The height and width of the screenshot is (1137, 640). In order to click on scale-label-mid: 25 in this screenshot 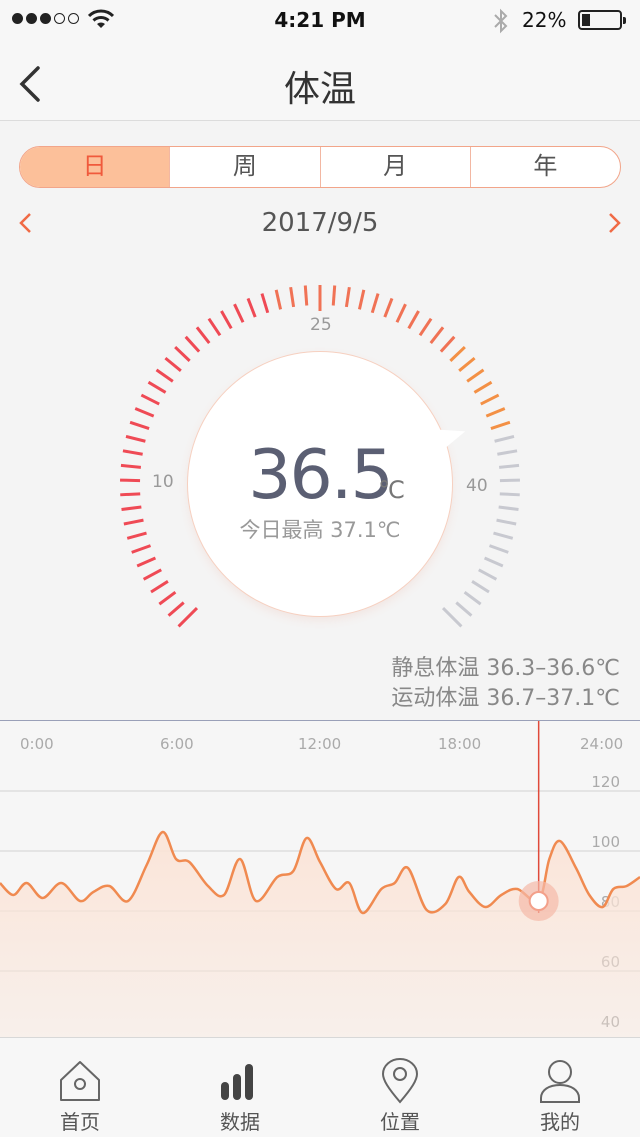, I will do `click(321, 325)`.